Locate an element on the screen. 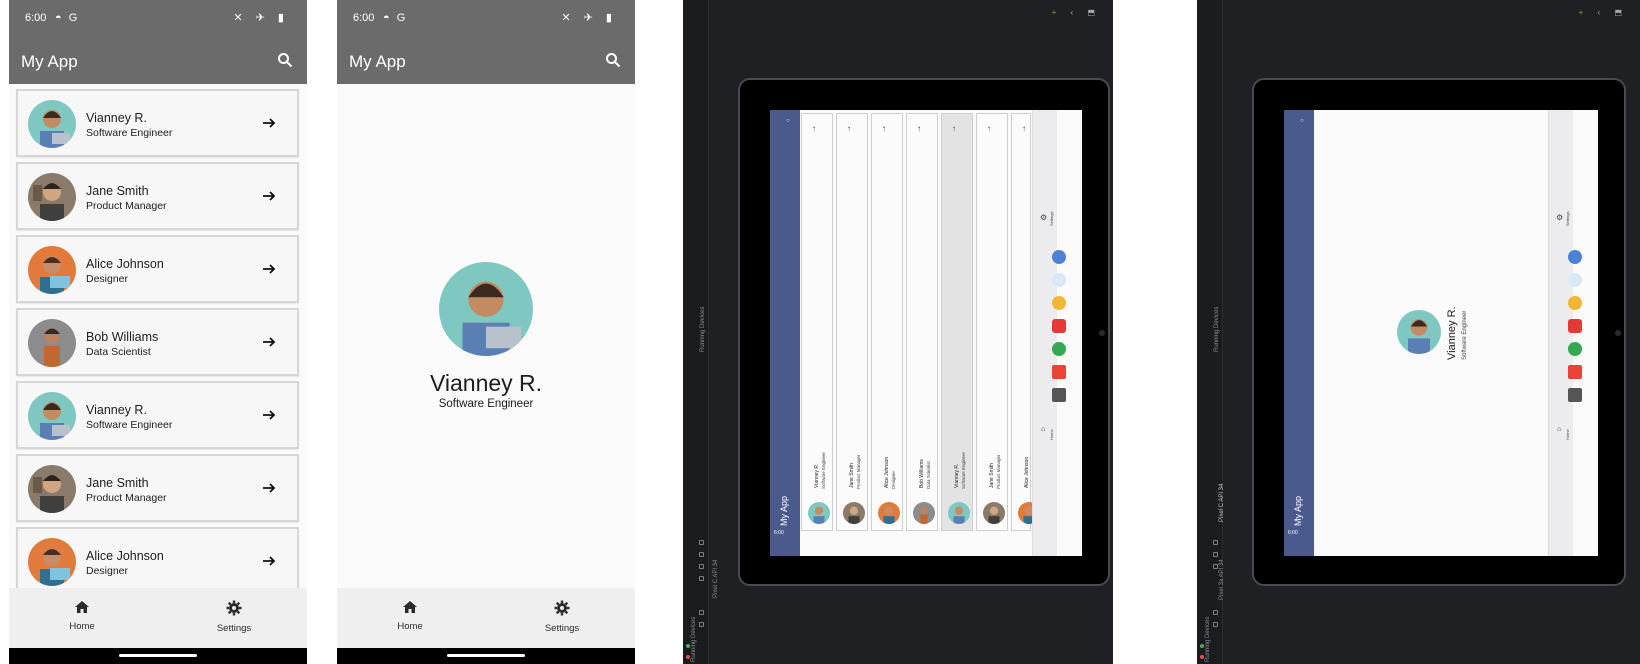 This screenshot has width=1640, height=664. contact-name: Jane Smith is located at coordinates (852, 475).